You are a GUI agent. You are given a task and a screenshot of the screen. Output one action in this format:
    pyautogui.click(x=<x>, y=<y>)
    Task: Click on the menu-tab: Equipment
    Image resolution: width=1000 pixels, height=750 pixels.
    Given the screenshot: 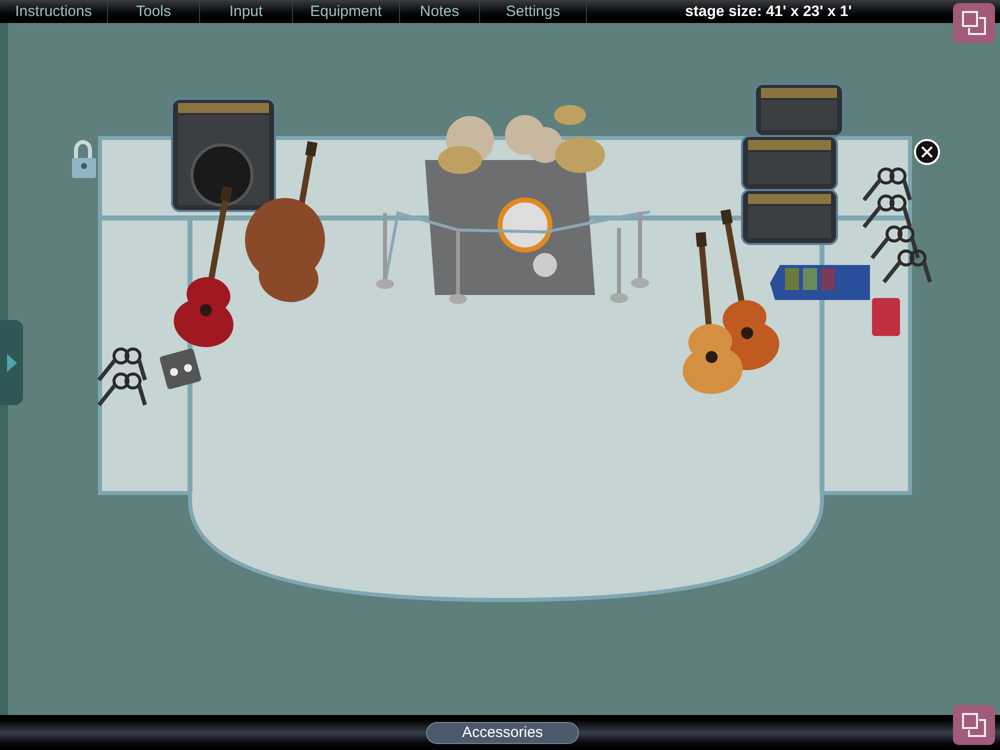 What is the action you would take?
    pyautogui.click(x=346, y=11)
    